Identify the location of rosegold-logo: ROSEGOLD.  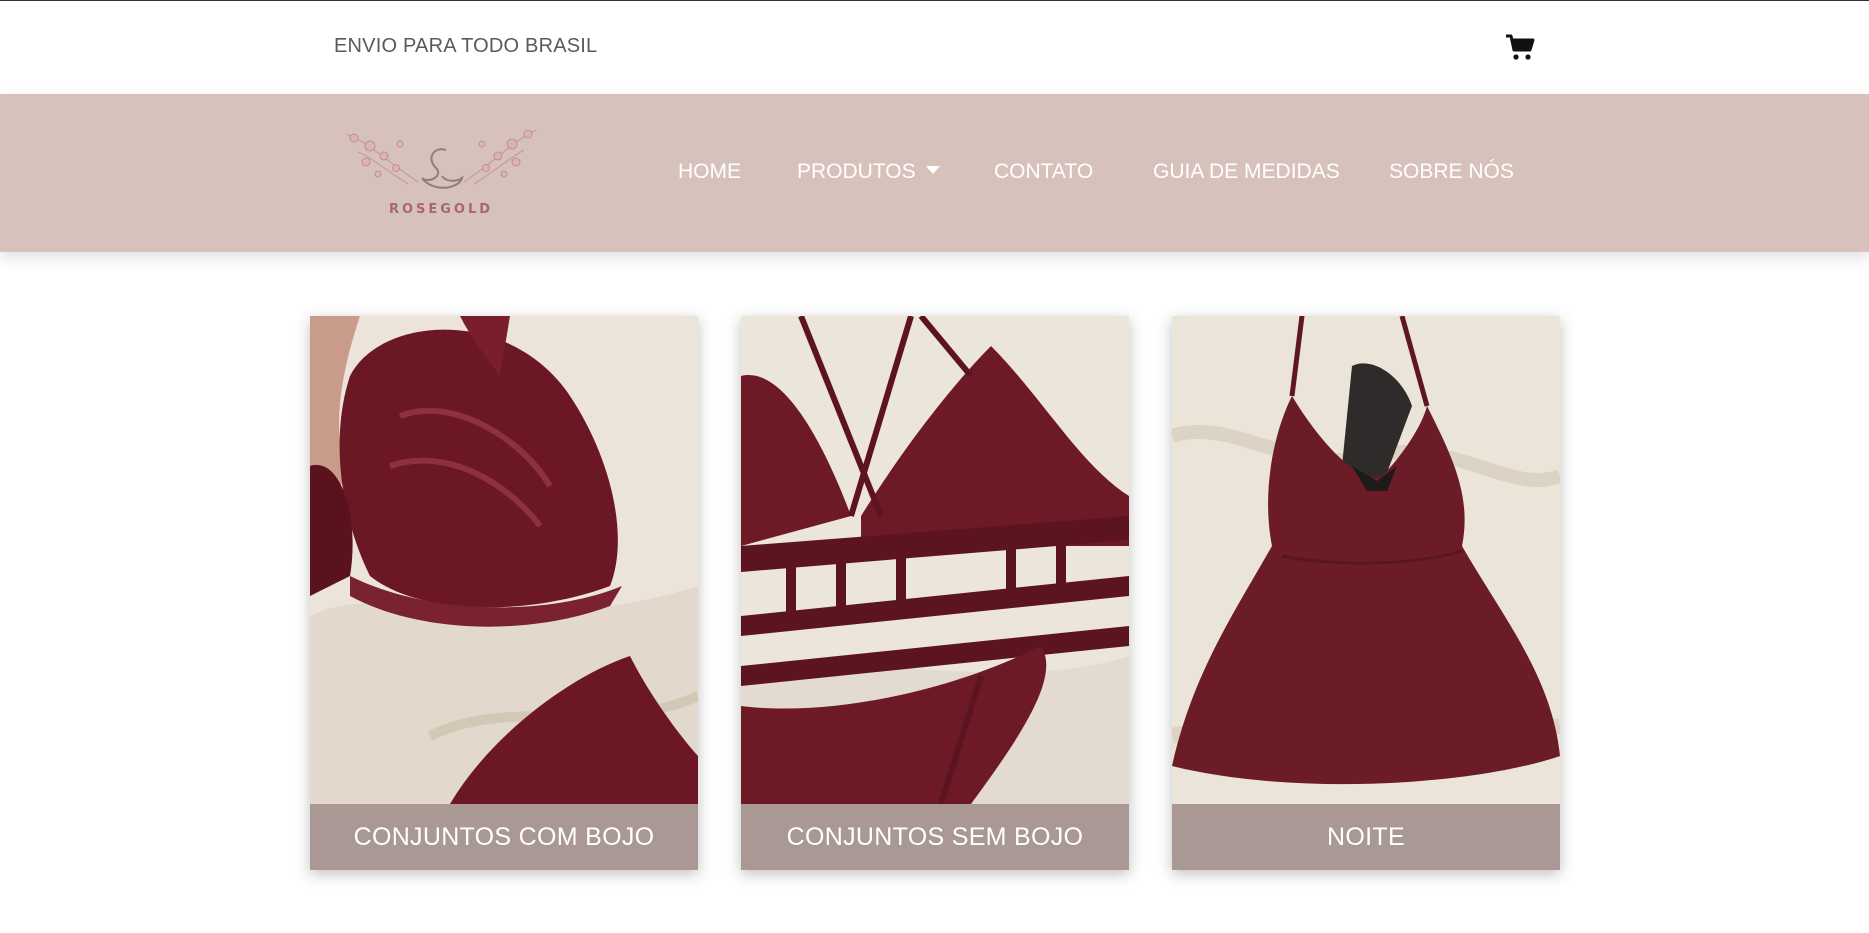
(441, 172).